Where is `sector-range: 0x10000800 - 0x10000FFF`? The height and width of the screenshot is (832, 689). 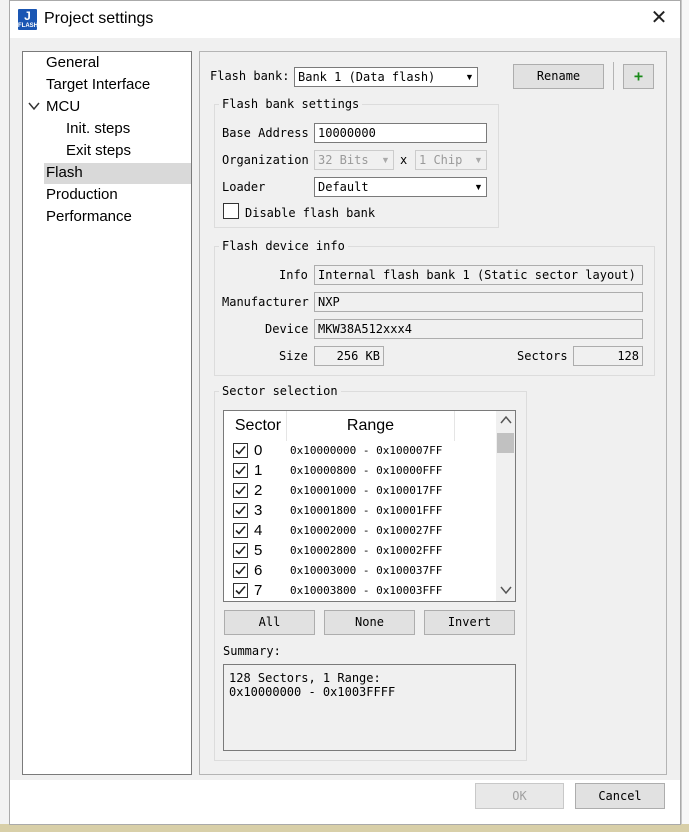 sector-range: 0x10000800 - 0x10000FFF is located at coordinates (366, 470).